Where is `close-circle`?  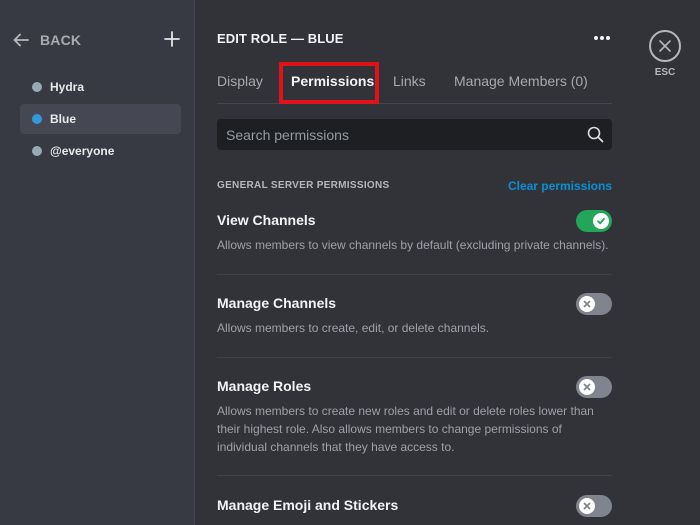
close-circle is located at coordinates (665, 46).